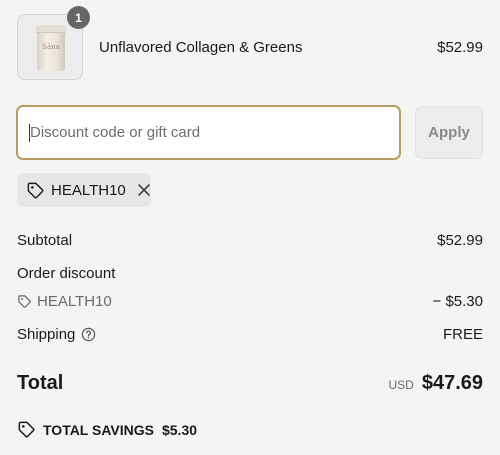 The height and width of the screenshot is (455, 500). What do you see at coordinates (88, 190) in the screenshot?
I see `applied-code-label: HEALTH10` at bounding box center [88, 190].